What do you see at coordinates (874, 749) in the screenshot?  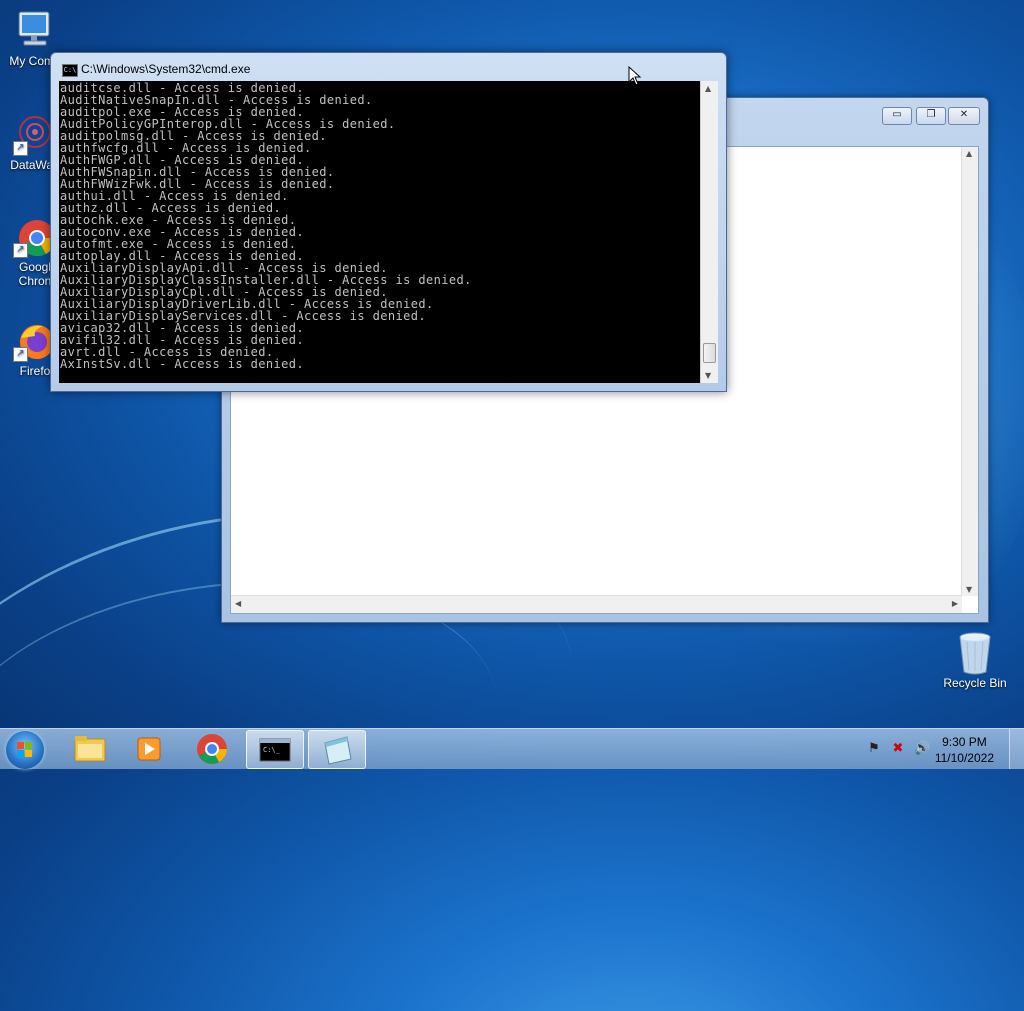 I see `action-center-icon: ⚑` at bounding box center [874, 749].